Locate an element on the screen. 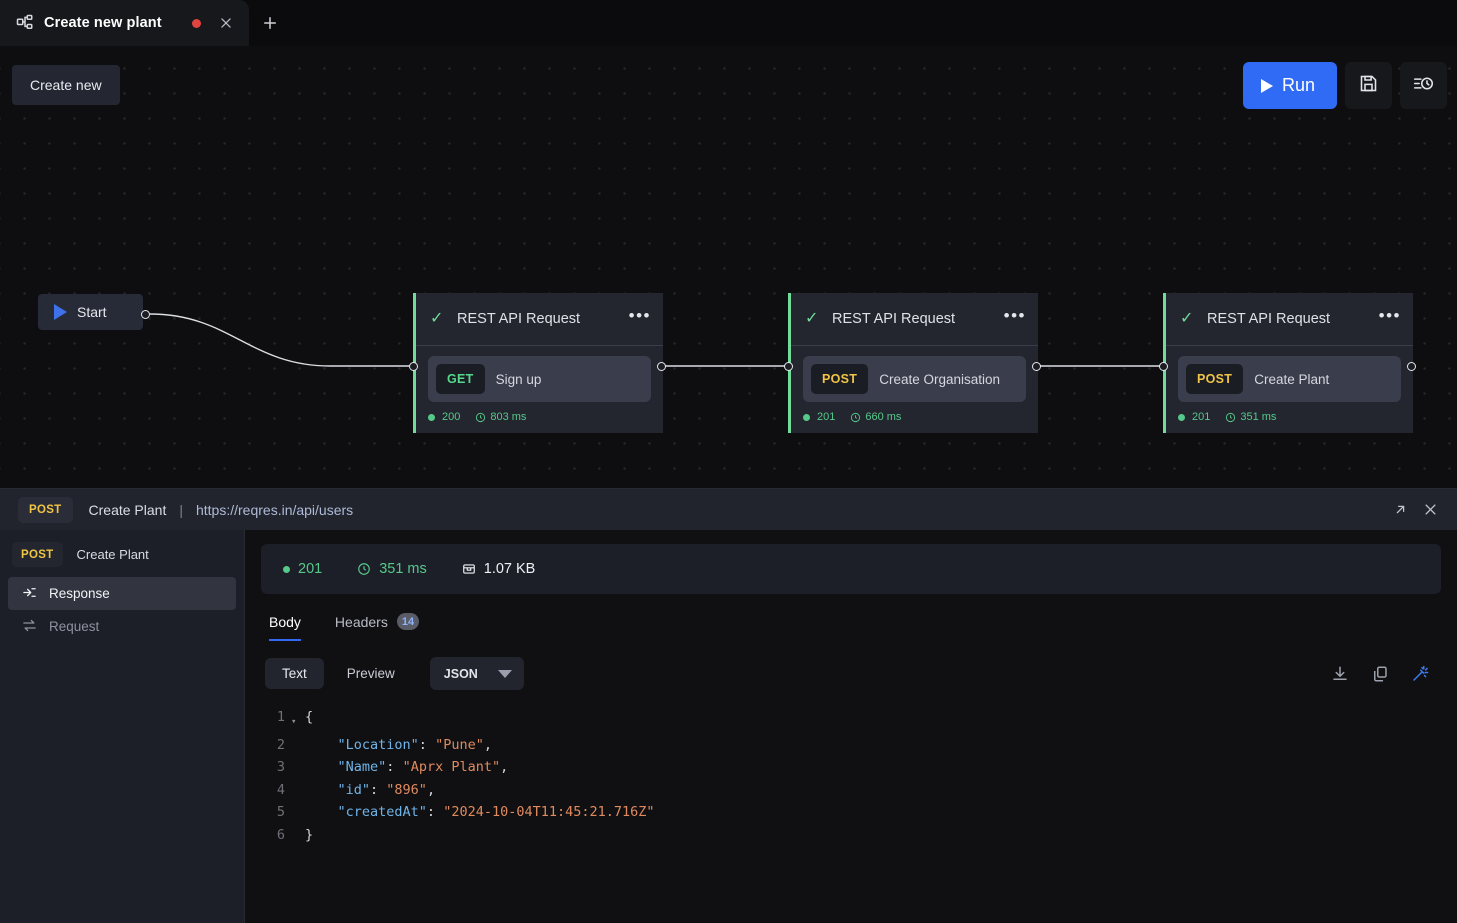 The width and height of the screenshot is (1457, 923). node-3-input-handle is located at coordinates (1163, 366).